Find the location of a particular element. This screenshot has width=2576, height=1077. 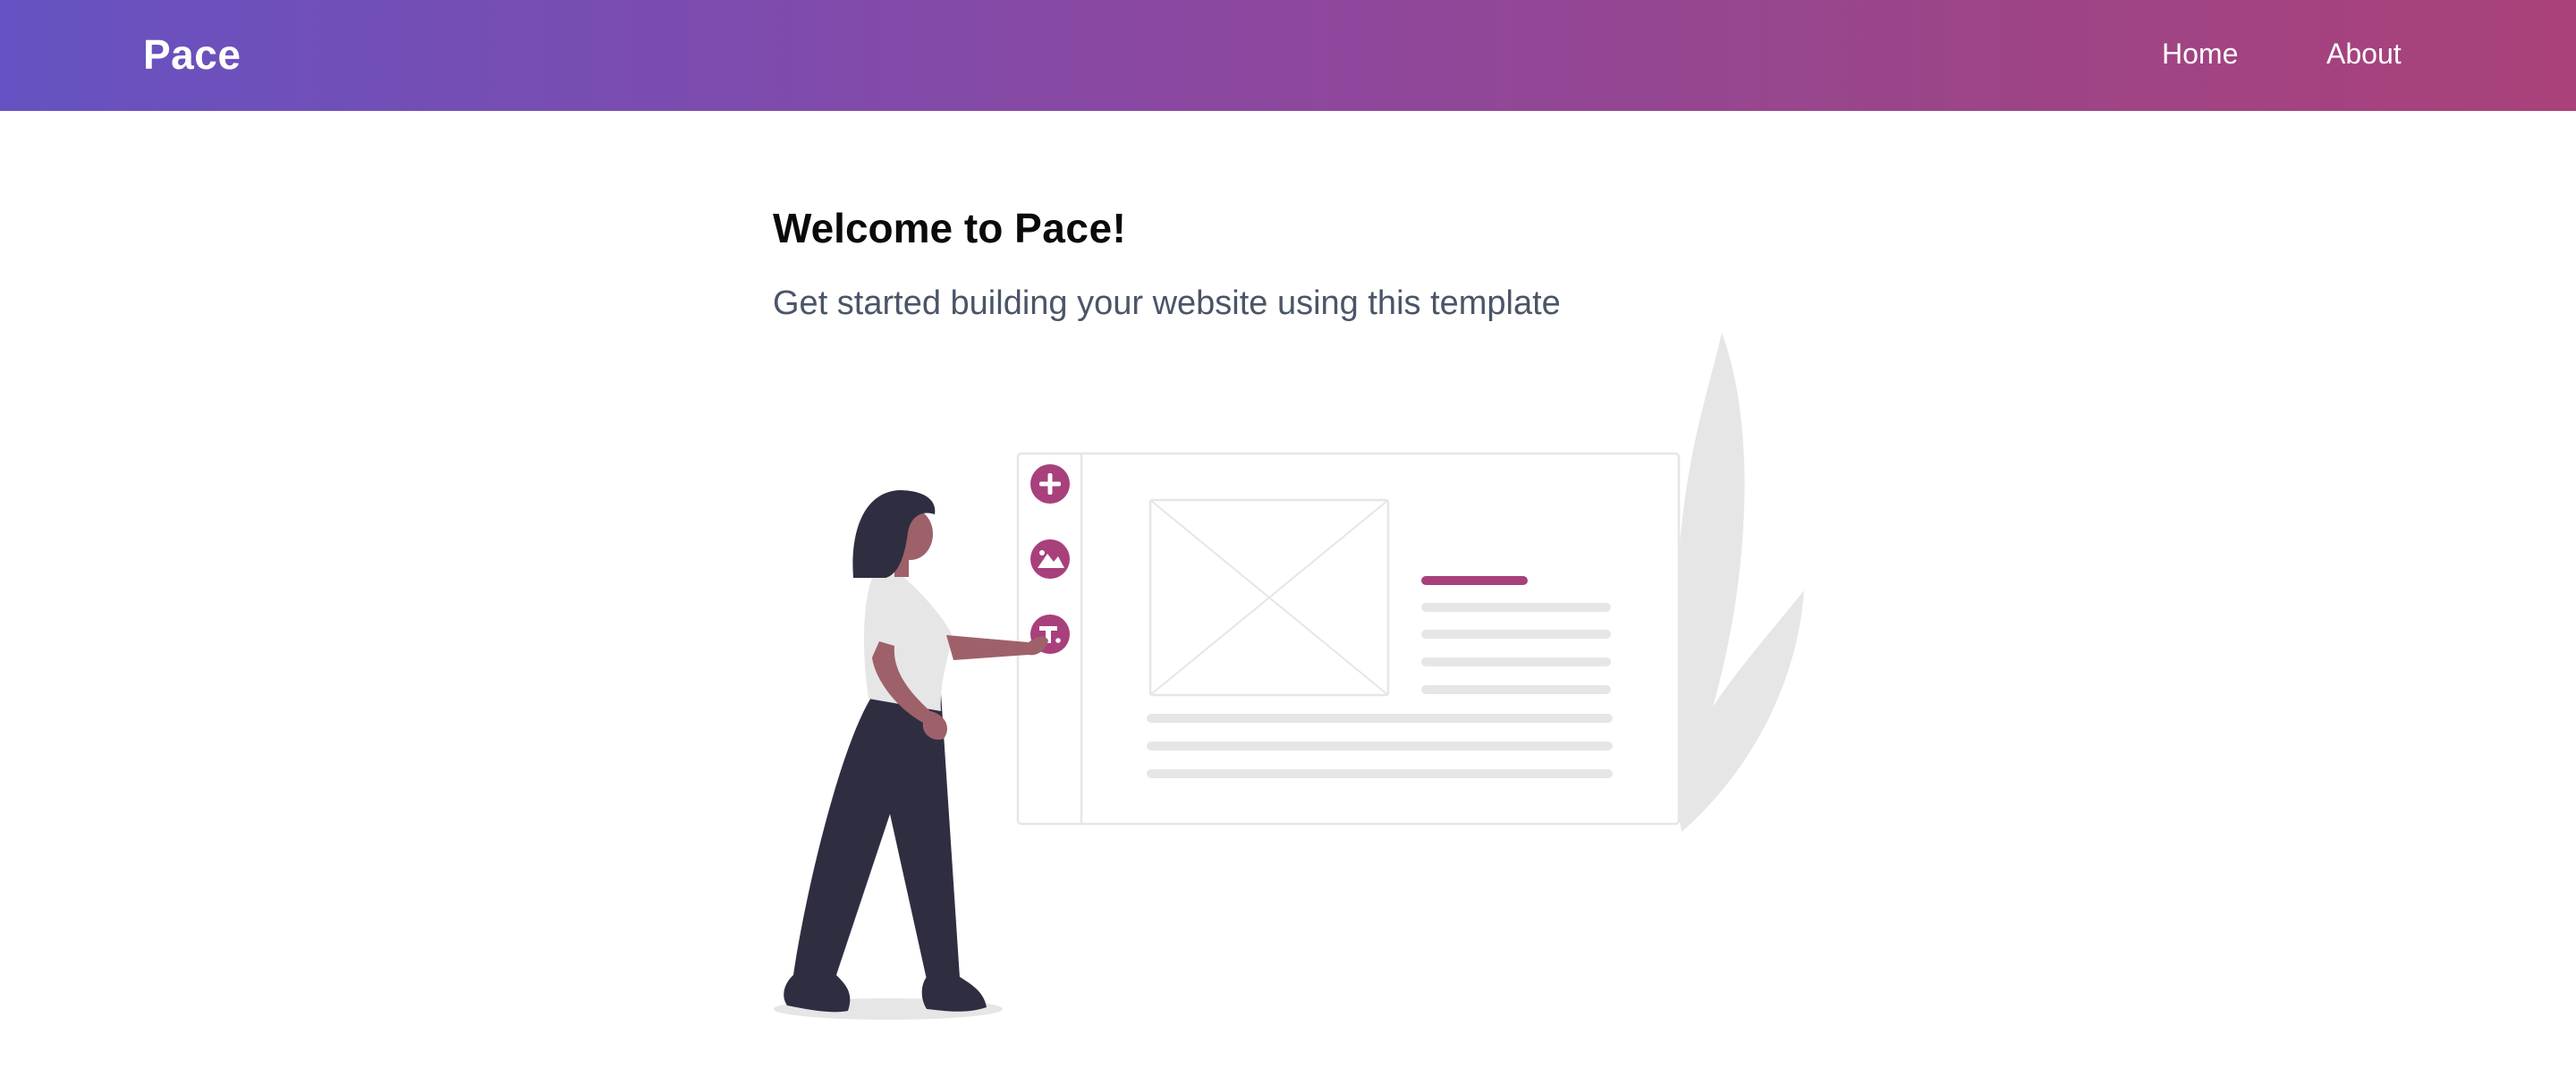

heading-placeholder-bar is located at coordinates (1474, 580).